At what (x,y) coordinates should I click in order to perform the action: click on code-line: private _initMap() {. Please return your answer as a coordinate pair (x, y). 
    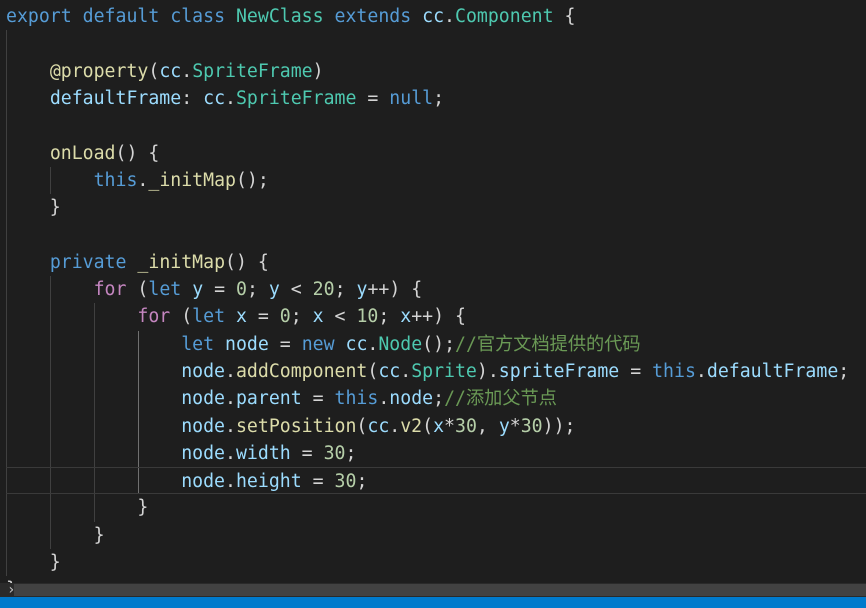
    Looking at the image, I should click on (137, 262).